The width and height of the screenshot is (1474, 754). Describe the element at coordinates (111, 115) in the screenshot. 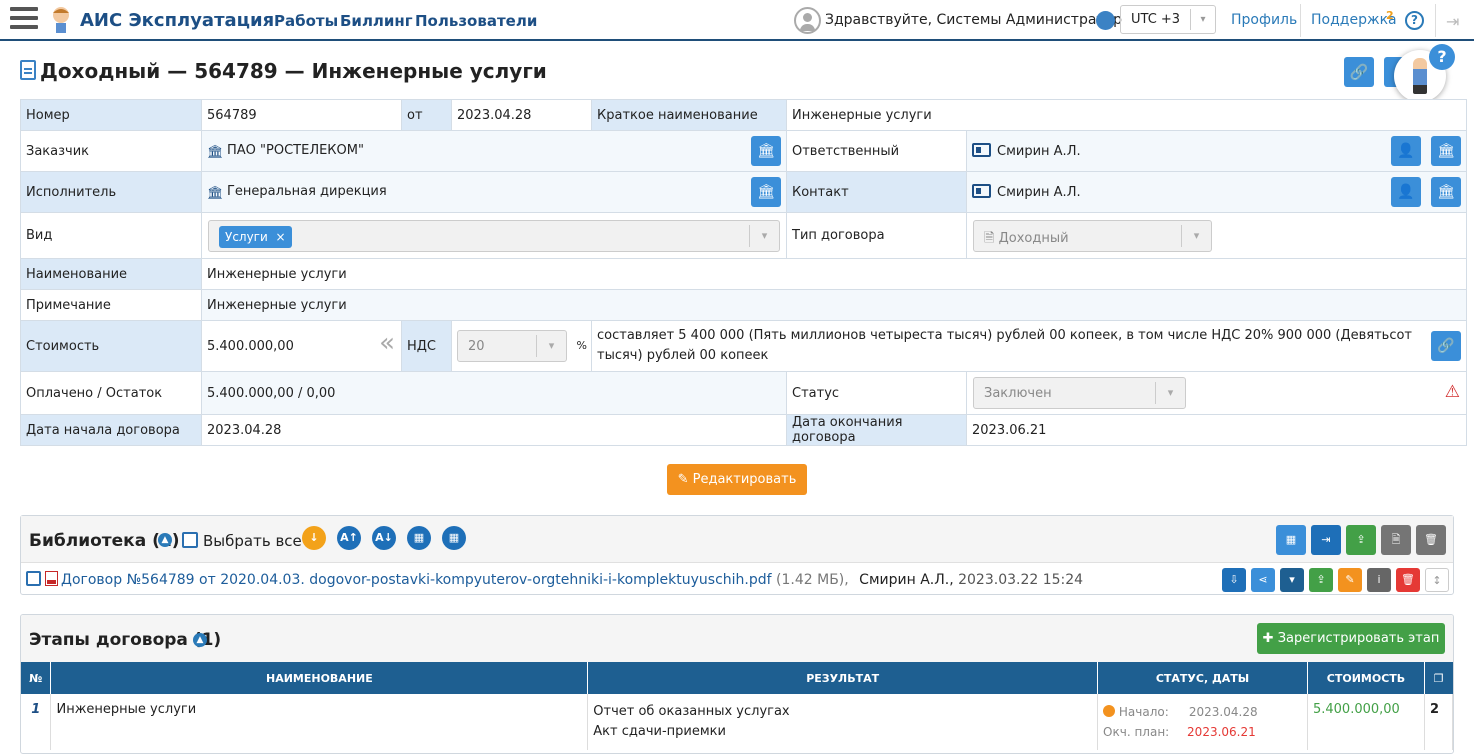

I see `number-label: Номер` at that location.